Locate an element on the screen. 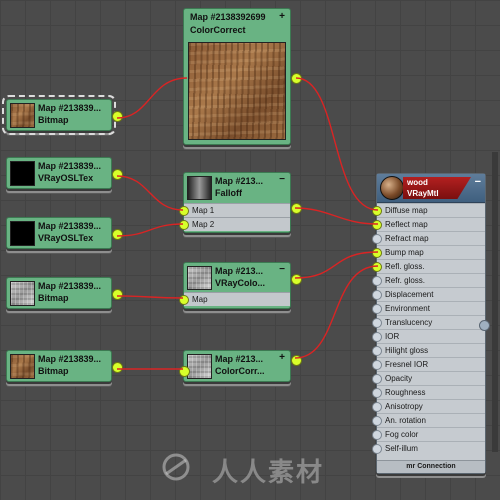 Image resolution: width=500 pixels, height=500 pixels. colorcorrect-thumbnail is located at coordinates (199, 366).